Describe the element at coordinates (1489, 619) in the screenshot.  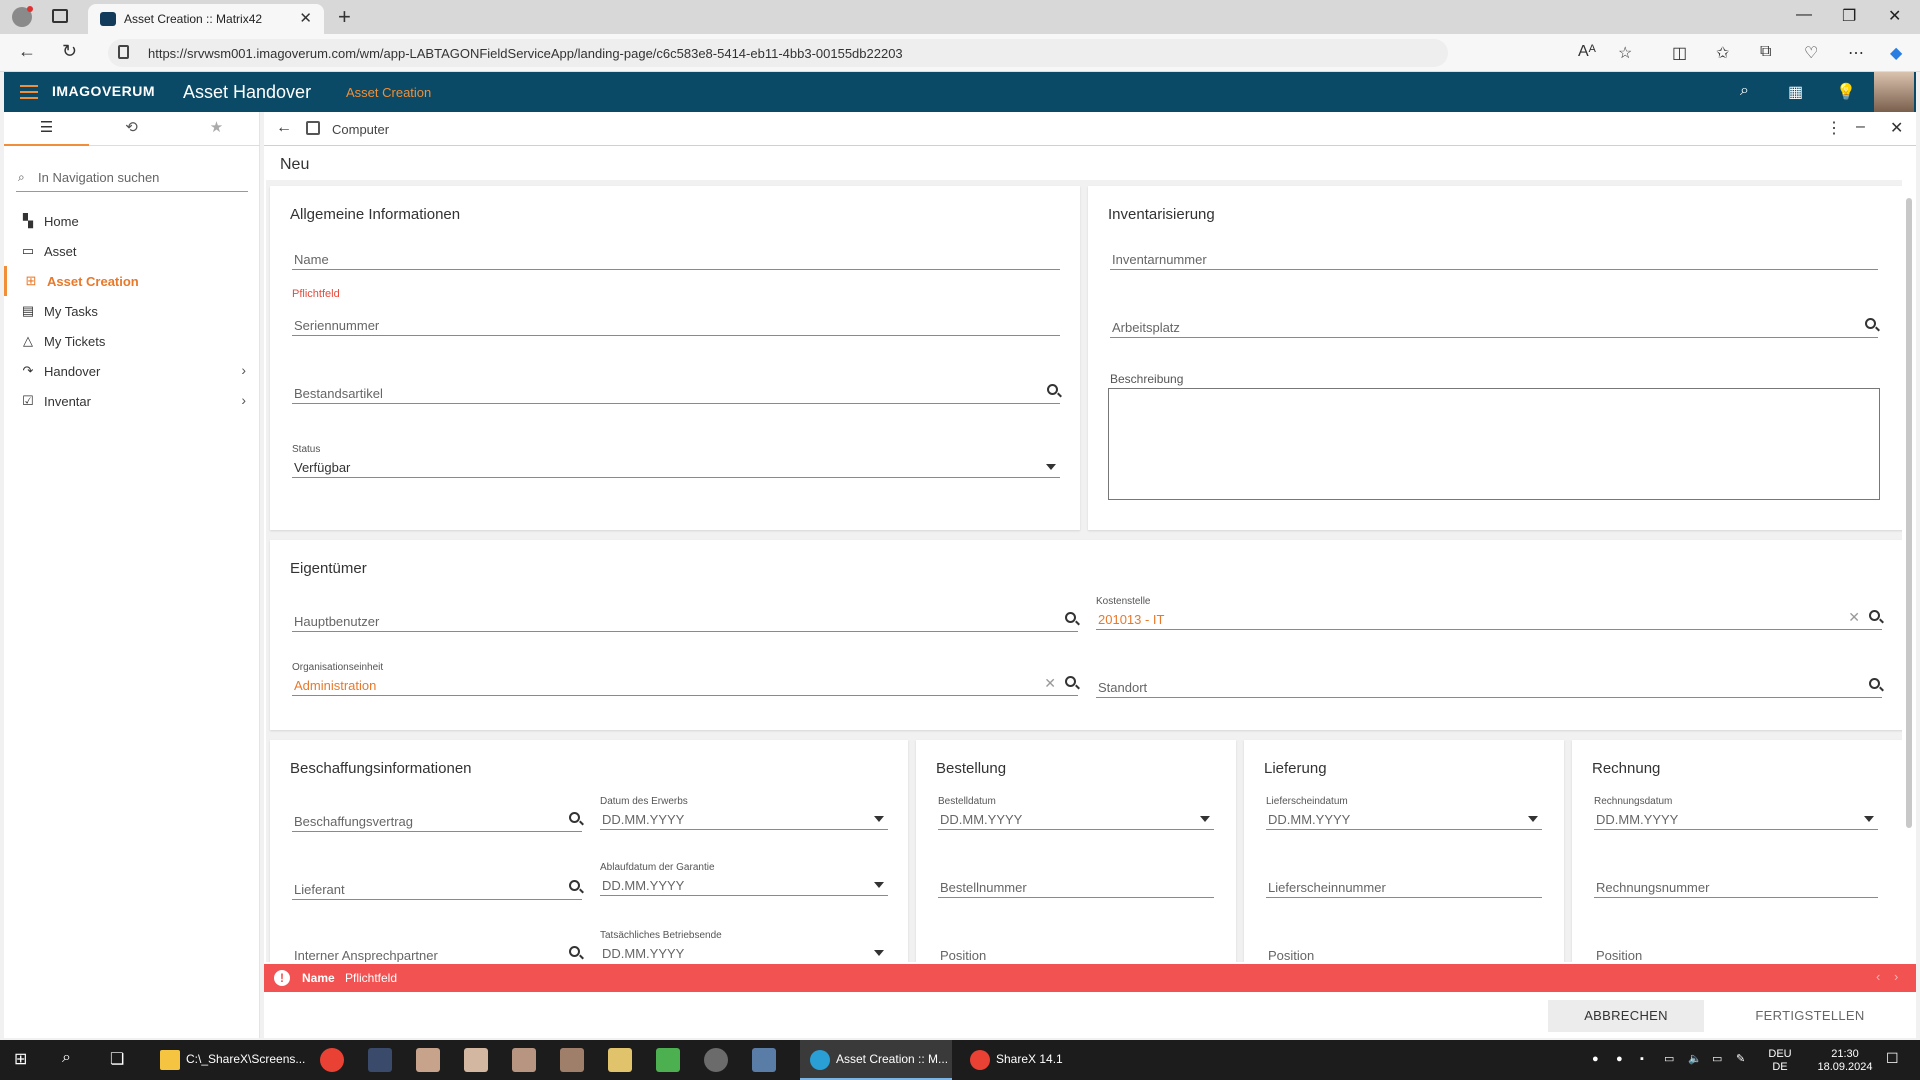
I see `cost-center-field: 201013 - IT ✕` at that location.